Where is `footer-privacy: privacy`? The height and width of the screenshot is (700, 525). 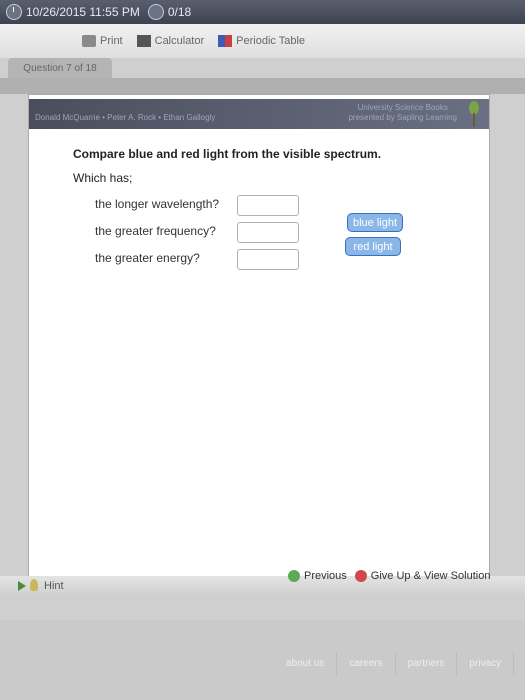
footer-privacy: privacy is located at coordinates (486, 663).